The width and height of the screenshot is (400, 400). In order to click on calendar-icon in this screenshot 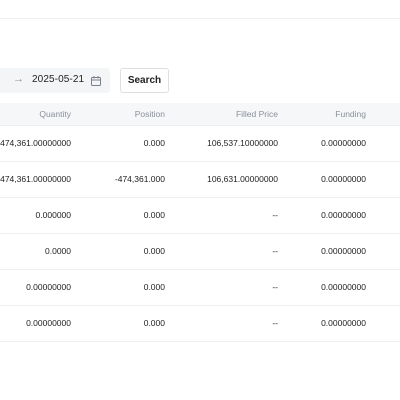, I will do `click(96, 80)`.